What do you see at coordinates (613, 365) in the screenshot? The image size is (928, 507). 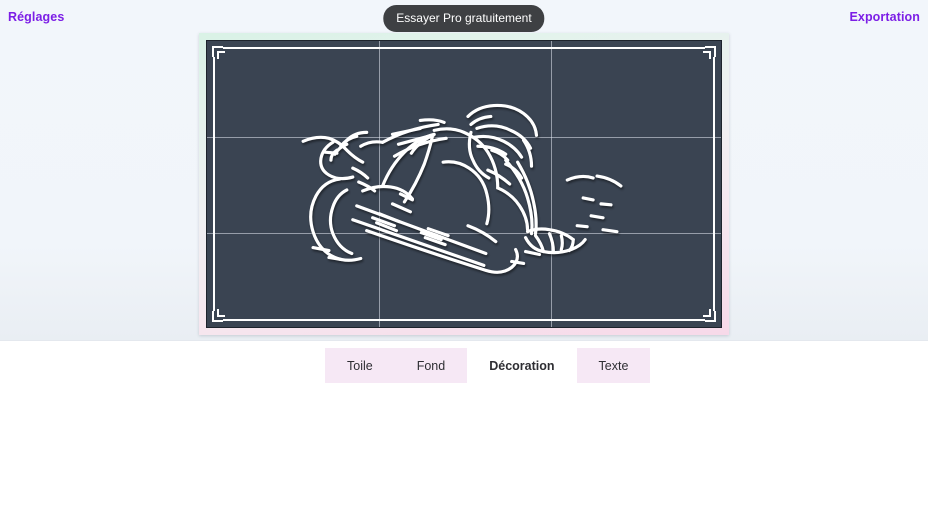 I see `tab-texte: Texte` at bounding box center [613, 365].